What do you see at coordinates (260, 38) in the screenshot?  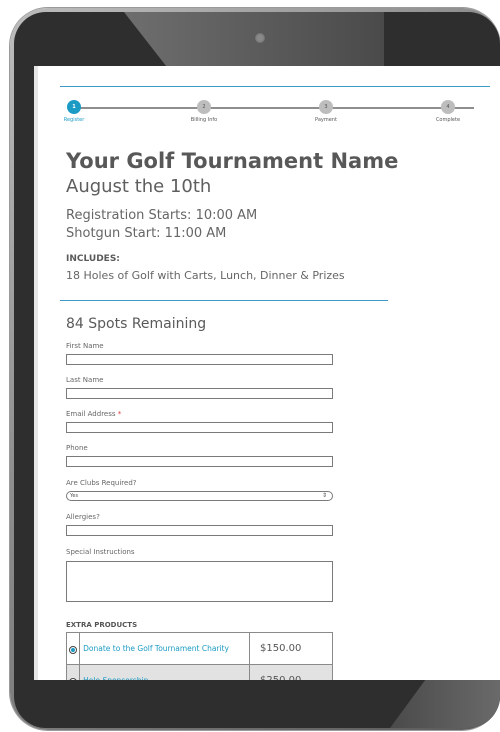 I see `camera-icon` at bounding box center [260, 38].